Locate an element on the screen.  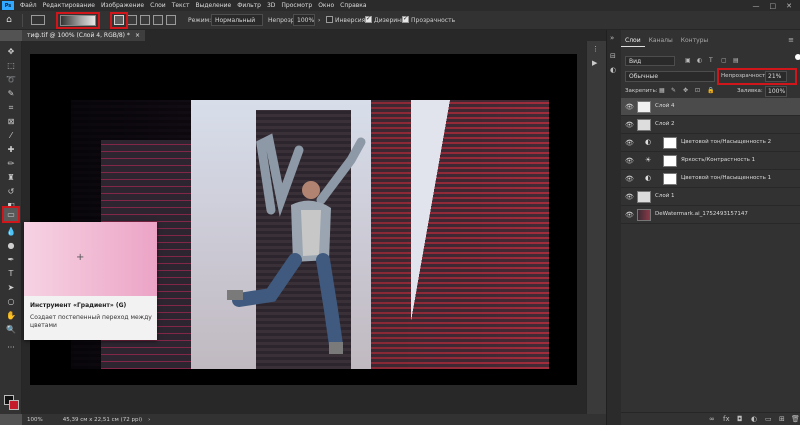
trash-icon: 🗑 is located at coordinates (795, 419).